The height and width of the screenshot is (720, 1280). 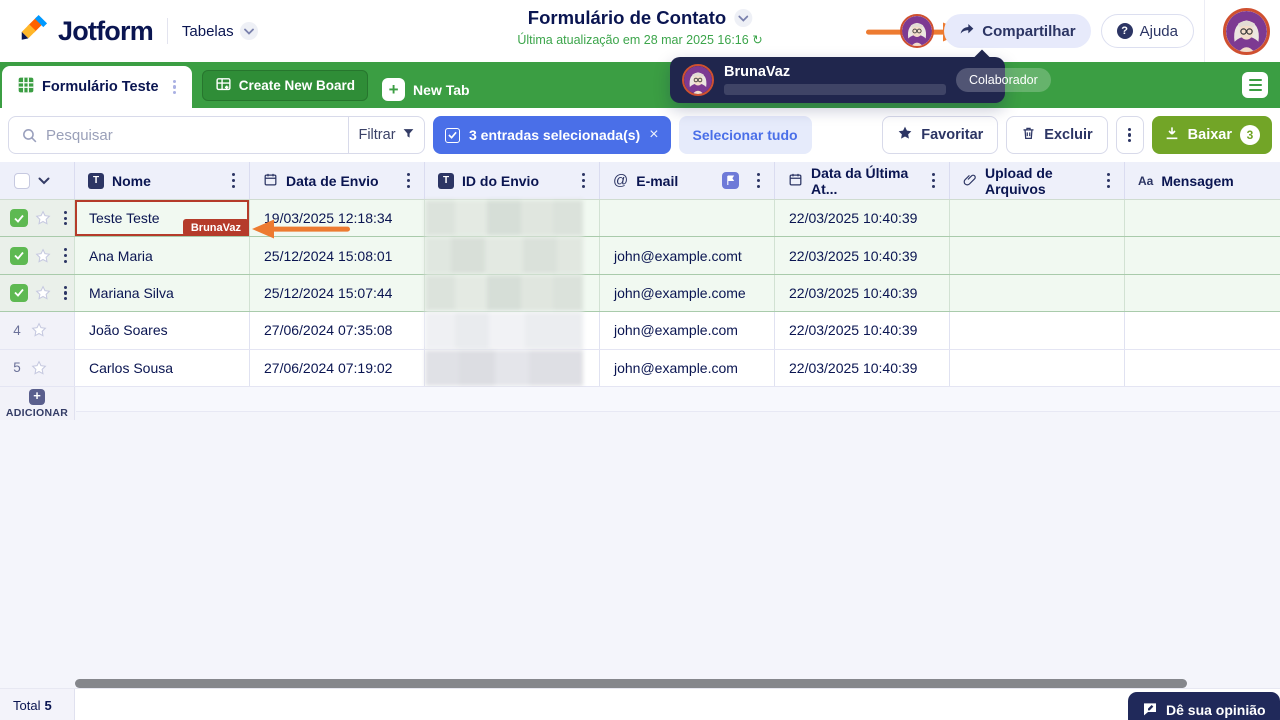 What do you see at coordinates (162, 255) in the screenshot?
I see `cell-nome: Ana Maria` at bounding box center [162, 255].